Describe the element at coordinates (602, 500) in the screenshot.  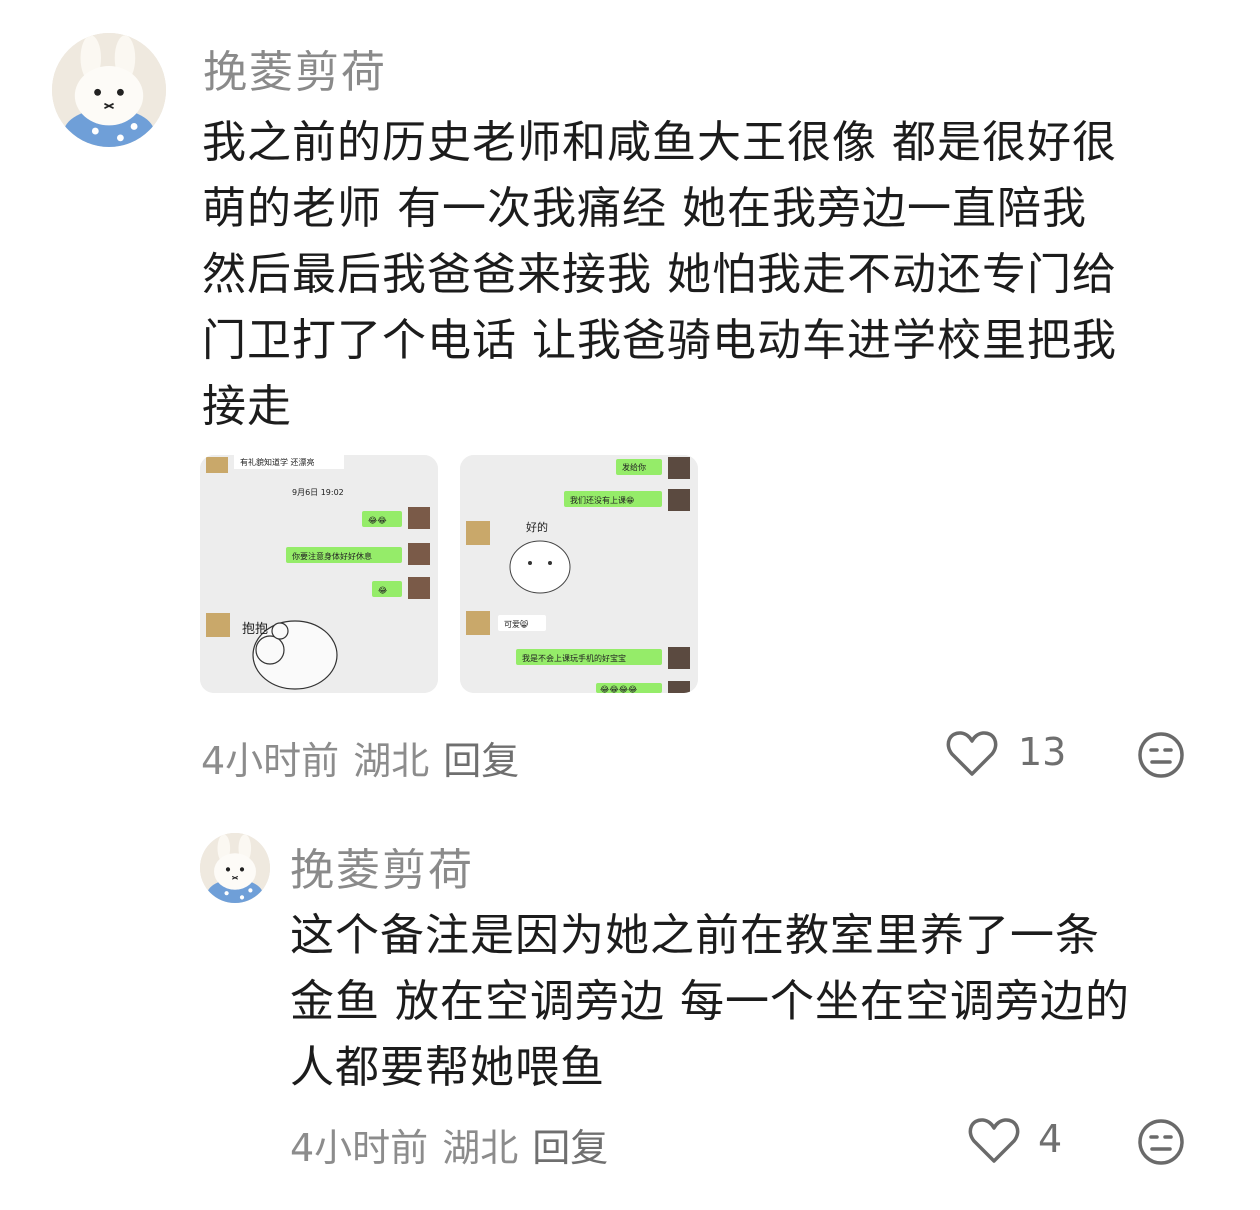
I see `chat-message: 我们还没有上课😁` at that location.